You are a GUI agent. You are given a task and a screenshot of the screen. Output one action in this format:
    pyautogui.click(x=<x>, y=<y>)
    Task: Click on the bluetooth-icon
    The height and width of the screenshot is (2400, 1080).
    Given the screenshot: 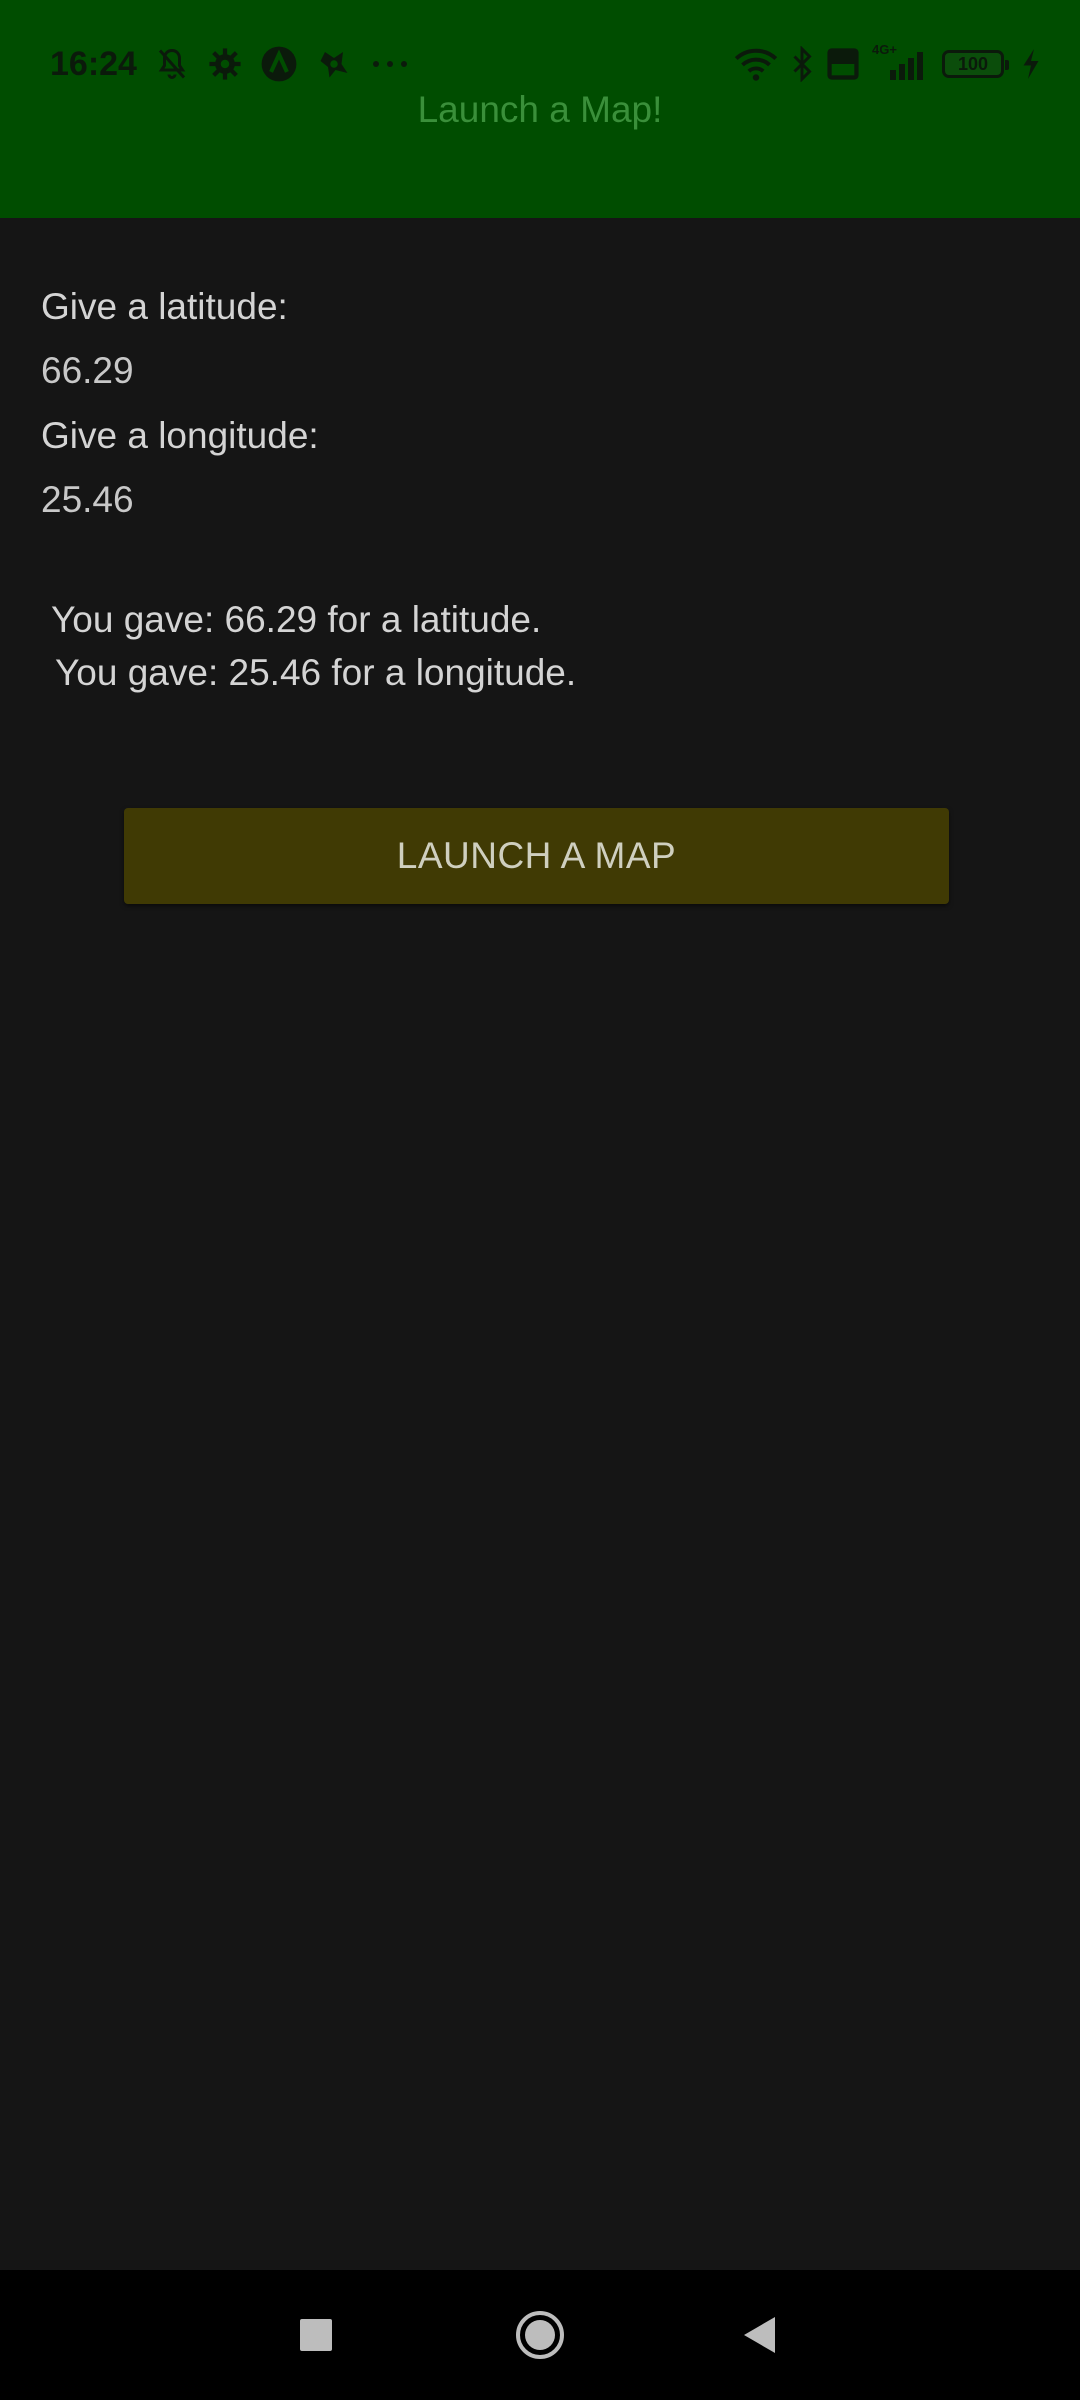 What is the action you would take?
    pyautogui.click(x=802, y=64)
    